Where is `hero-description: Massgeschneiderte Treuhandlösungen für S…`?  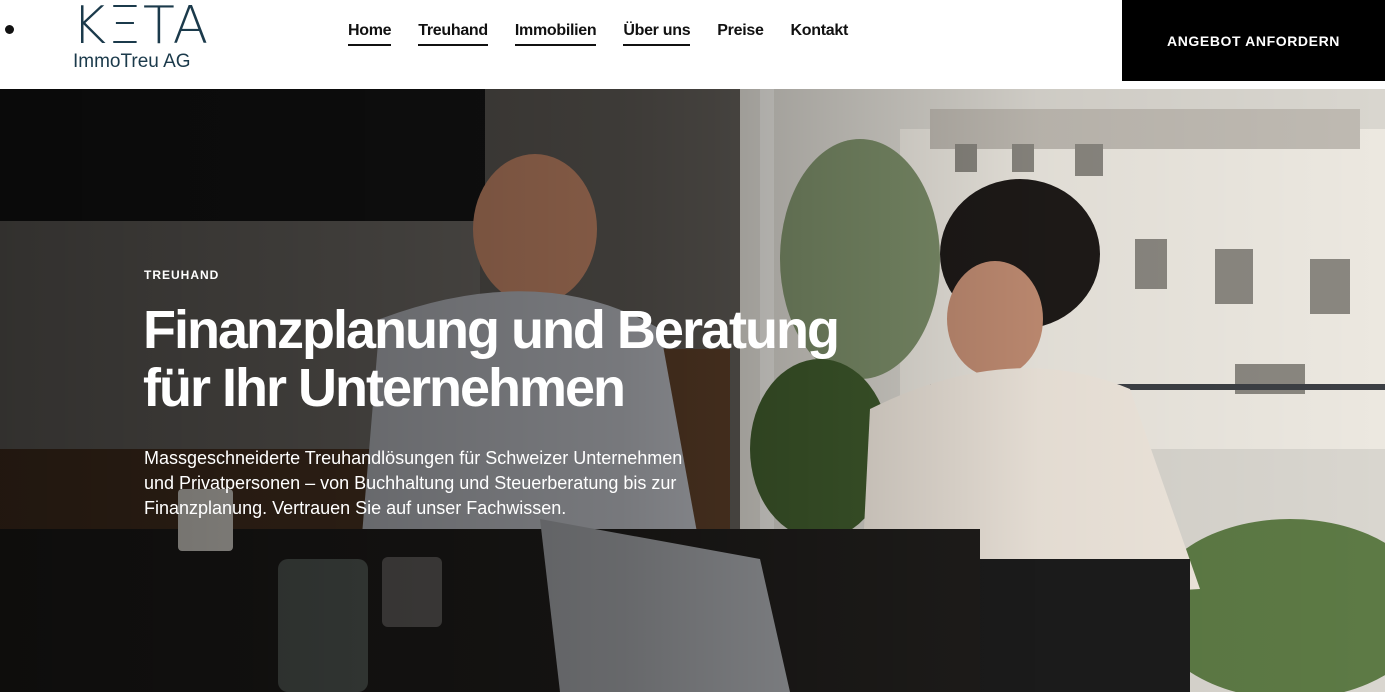 hero-description: Massgeschneiderte Treuhandlösungen für S… is located at coordinates (413, 483).